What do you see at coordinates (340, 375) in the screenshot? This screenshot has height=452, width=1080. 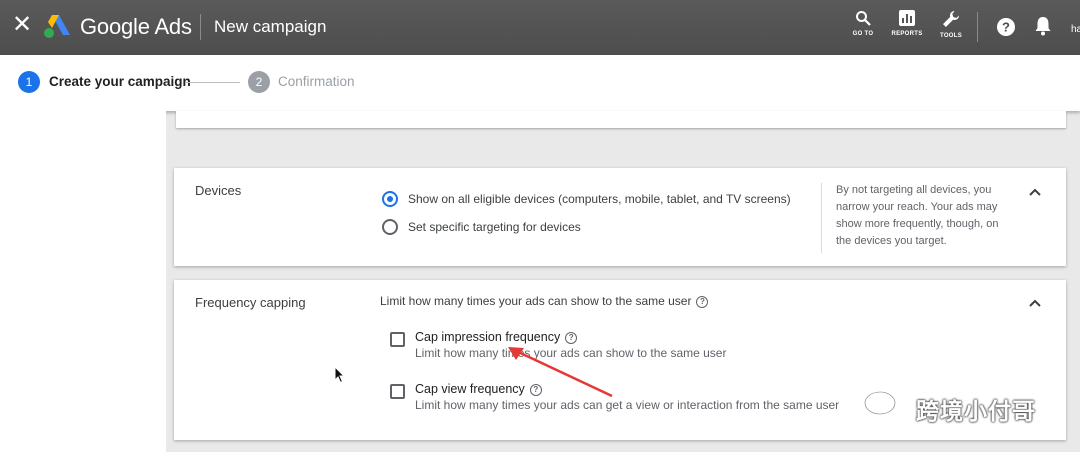 I see `mouse-cursor-icon` at bounding box center [340, 375].